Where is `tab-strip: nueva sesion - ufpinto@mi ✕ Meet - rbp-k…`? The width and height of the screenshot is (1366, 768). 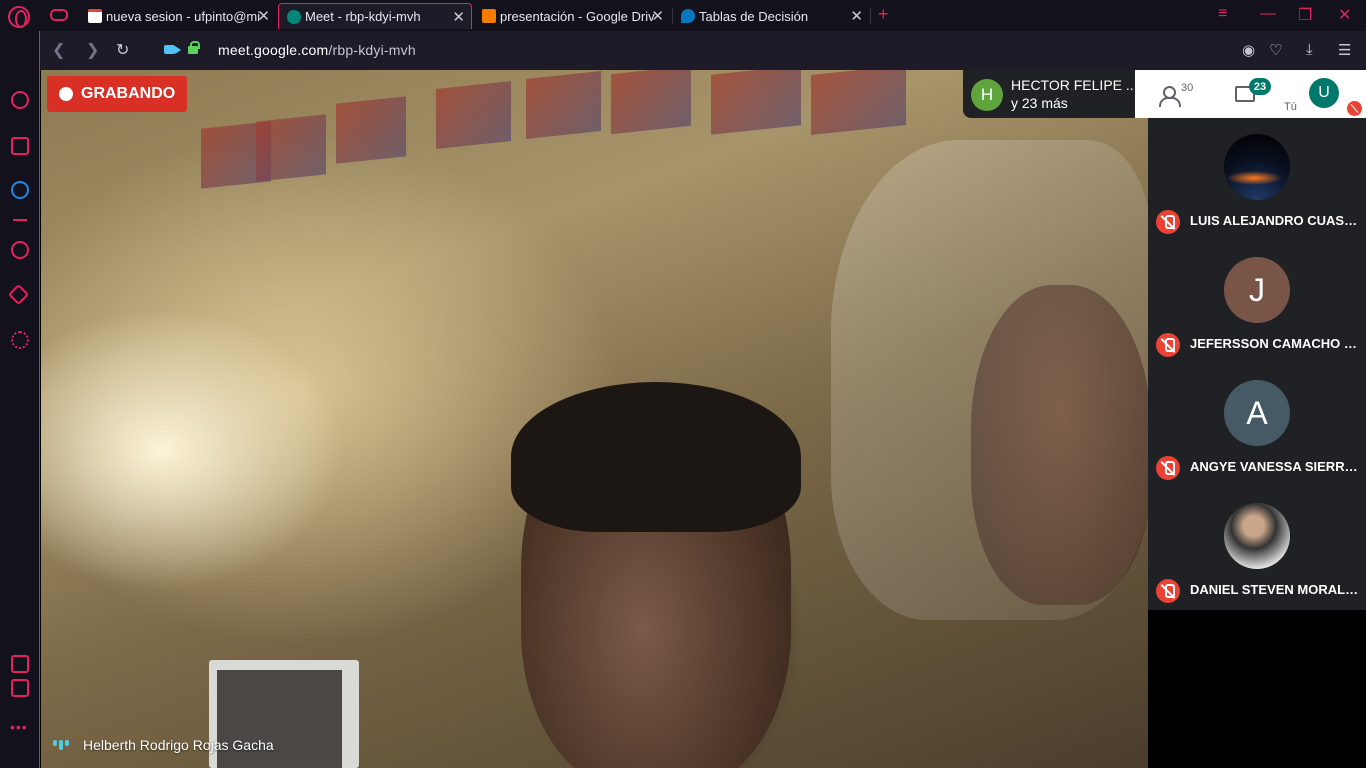 tab-strip: nueva sesion - ufpinto@mi ✕ Meet - rbp-k… is located at coordinates (683, 15).